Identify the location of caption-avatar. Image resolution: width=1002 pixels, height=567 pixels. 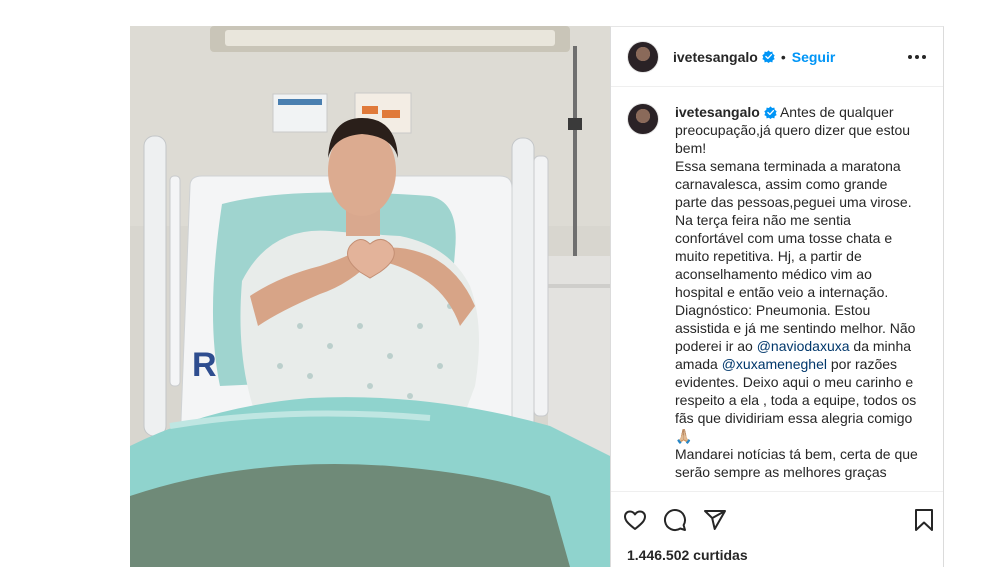
(643, 119).